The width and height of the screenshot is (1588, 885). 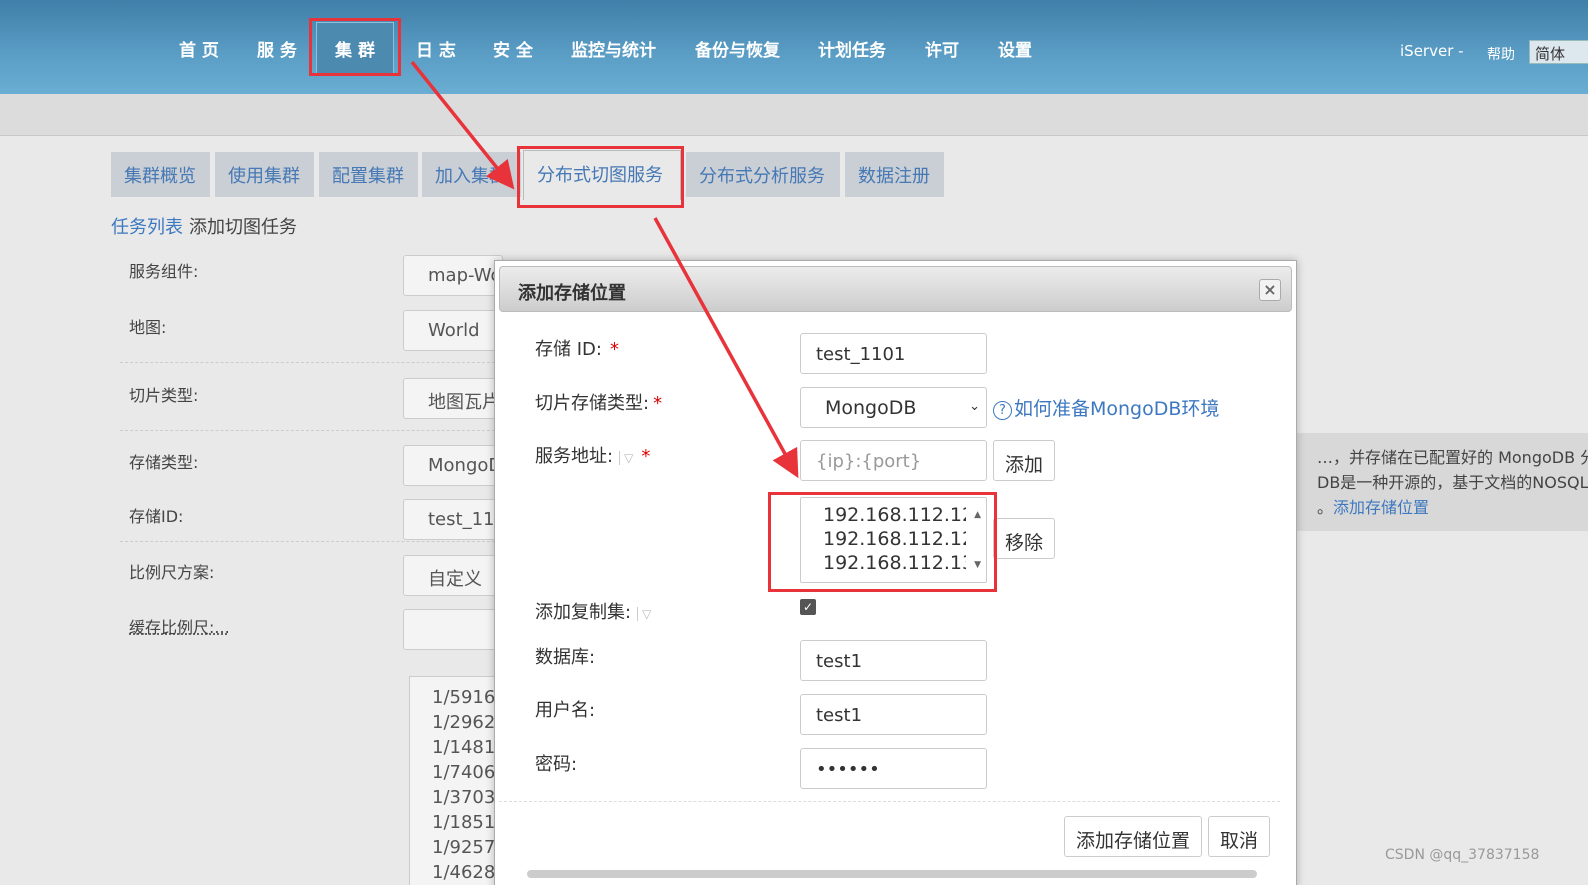 I want to click on arrow-to-tiling-tab, so click(x=462, y=125).